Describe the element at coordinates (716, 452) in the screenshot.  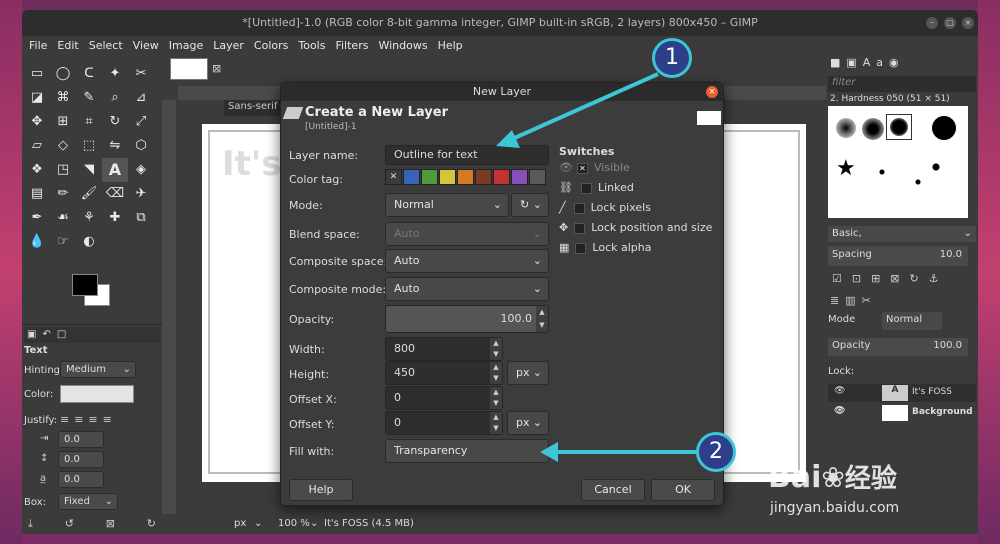
I see `callout-two: 2` at that location.